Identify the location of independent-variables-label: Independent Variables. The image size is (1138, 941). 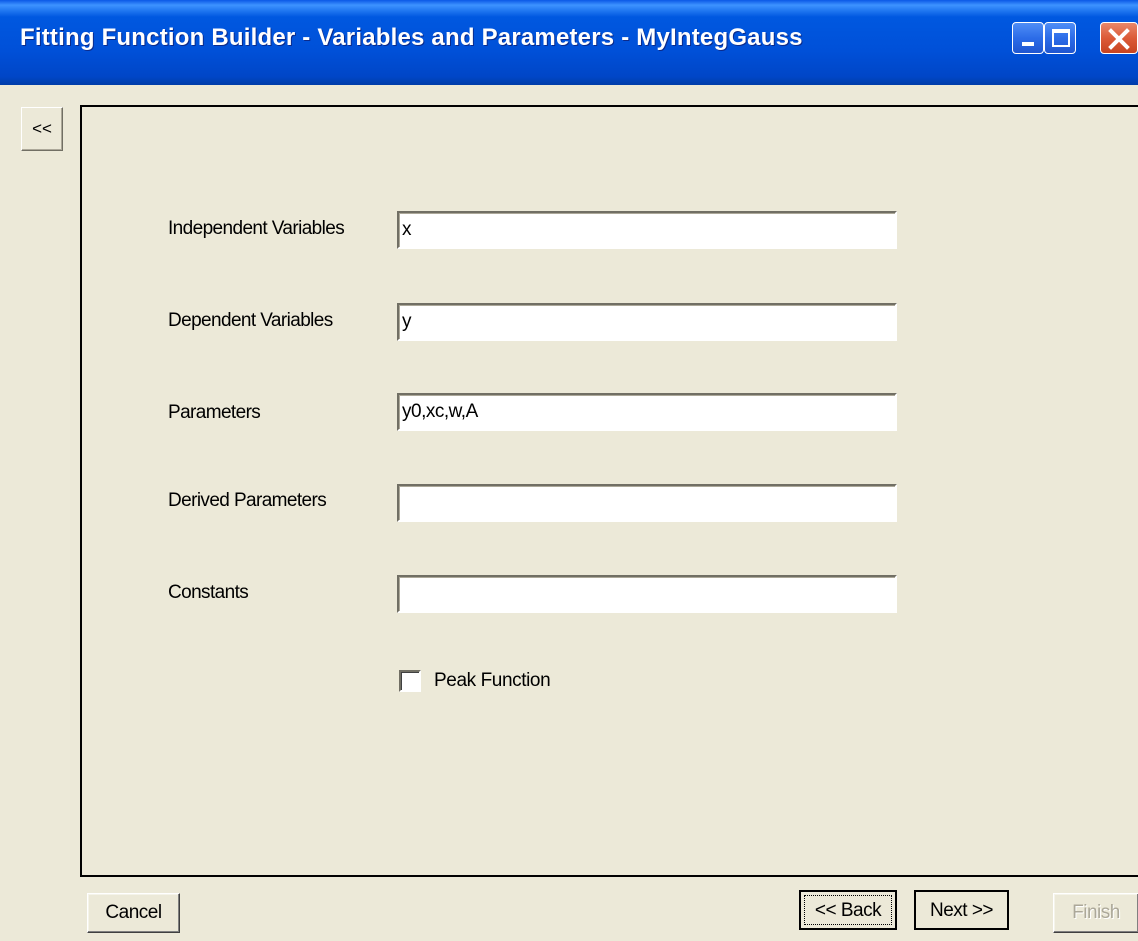
(256, 228).